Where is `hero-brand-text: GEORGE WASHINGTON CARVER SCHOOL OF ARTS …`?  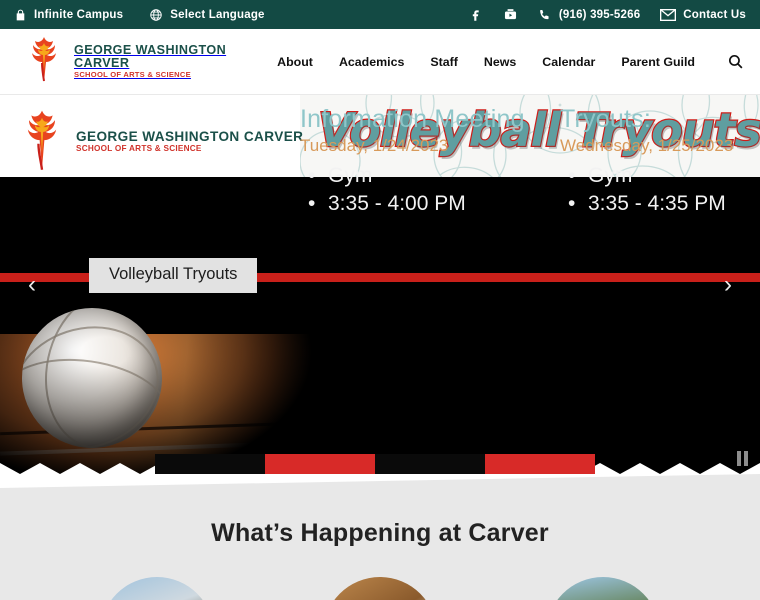
hero-brand-text: GEORGE WASHINGTON CARVER SCHOOL OF ARTS … is located at coordinates (190, 141).